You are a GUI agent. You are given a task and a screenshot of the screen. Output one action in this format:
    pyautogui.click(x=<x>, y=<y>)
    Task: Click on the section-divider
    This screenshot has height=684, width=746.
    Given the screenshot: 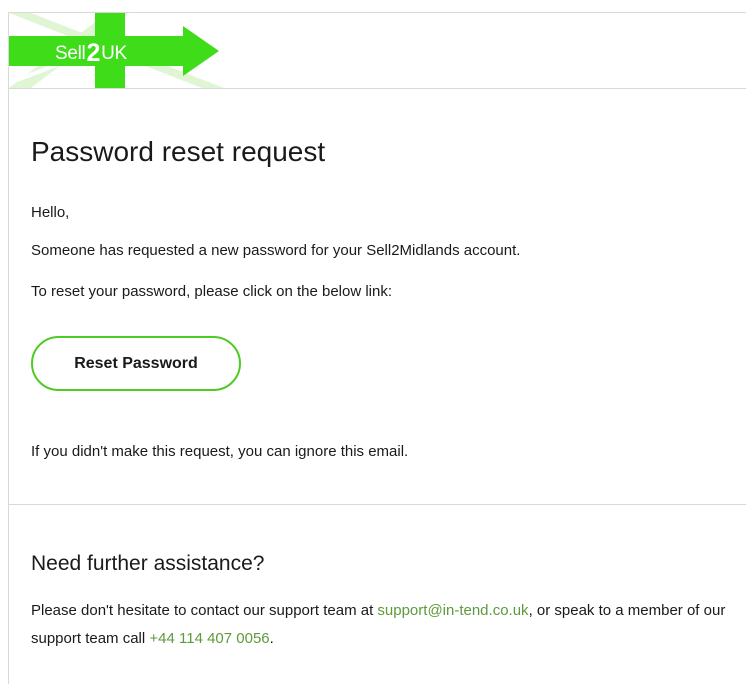 What is the action you would take?
    pyautogui.click(x=377, y=504)
    